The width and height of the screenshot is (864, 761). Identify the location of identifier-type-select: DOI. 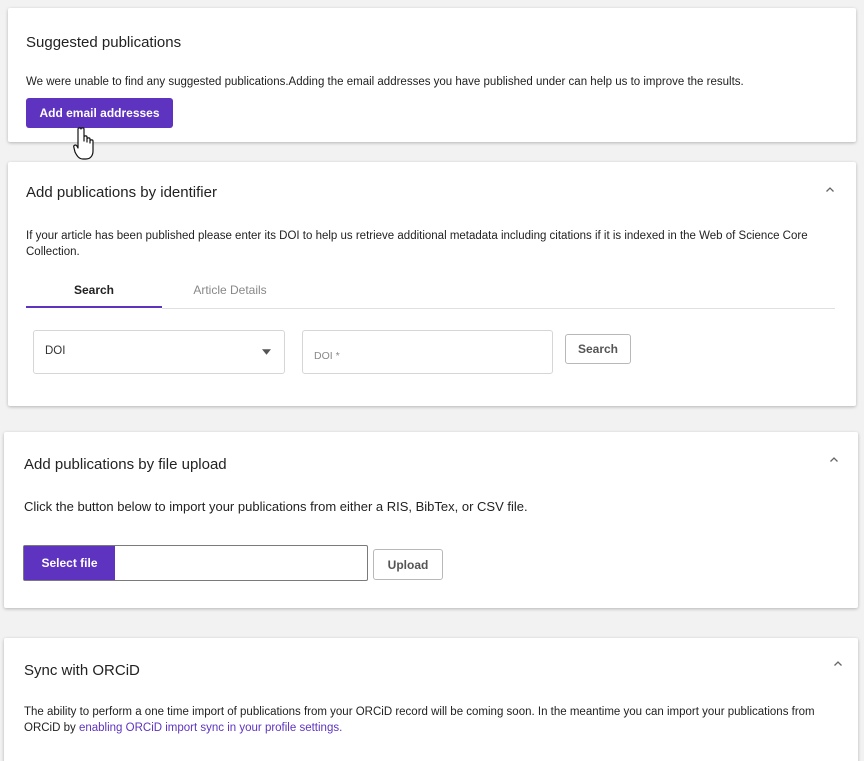
(159, 352).